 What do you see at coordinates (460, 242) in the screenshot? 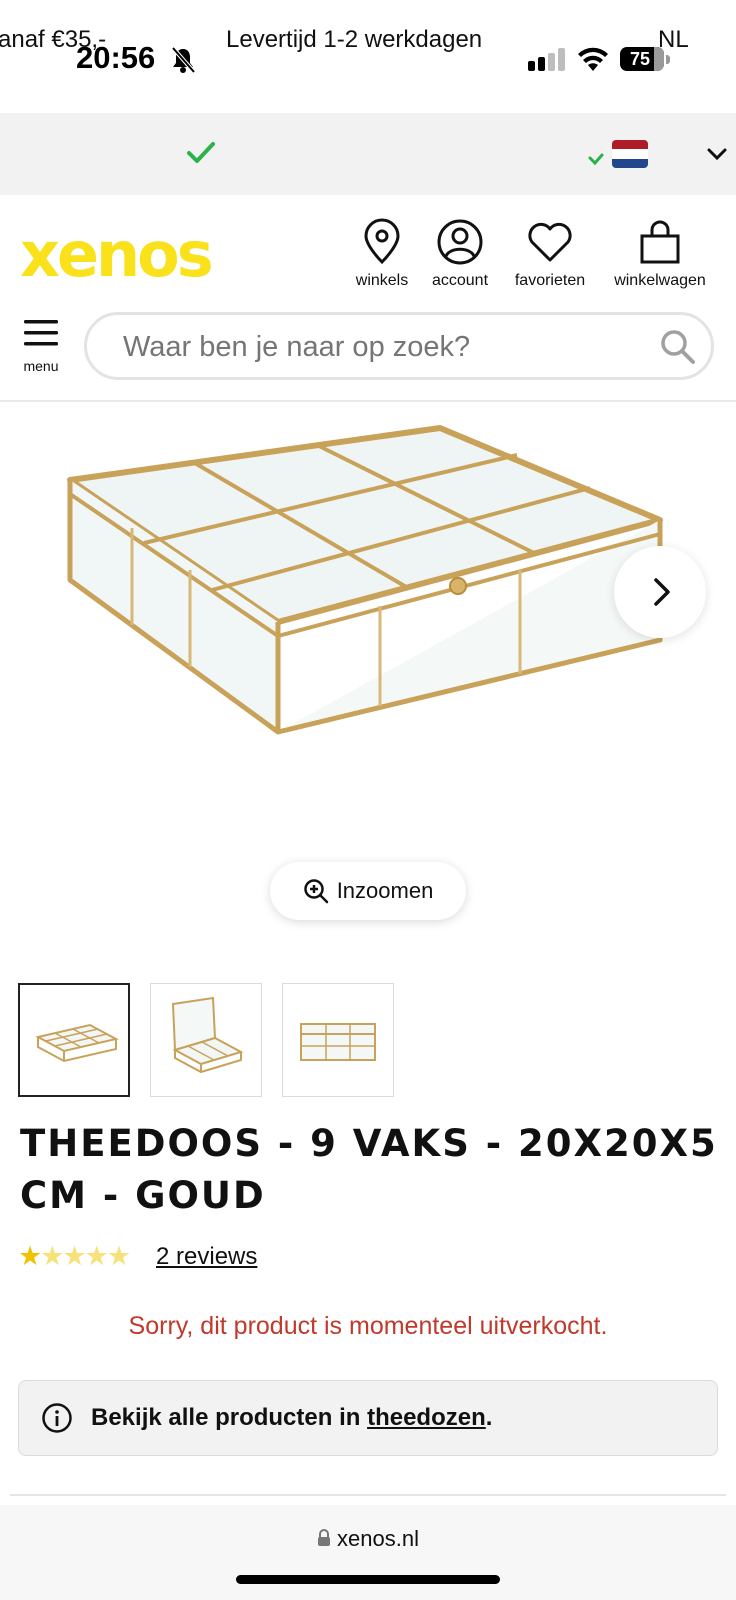
I see `user-icon` at bounding box center [460, 242].